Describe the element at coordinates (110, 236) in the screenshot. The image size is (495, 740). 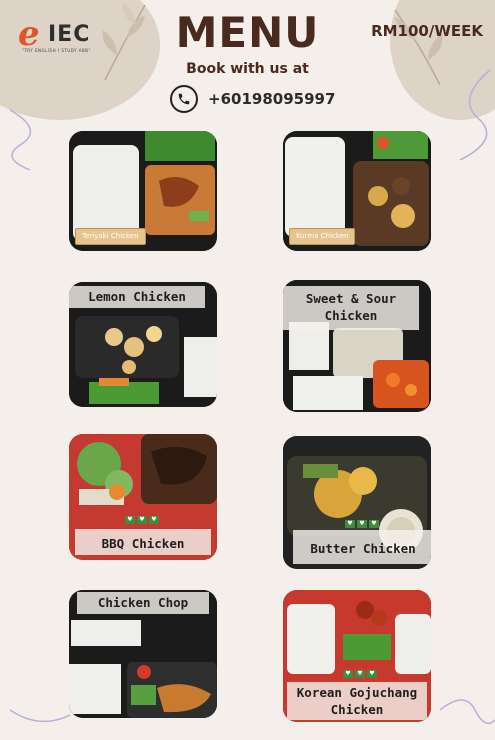
I see `menu-item-label: Teriyaki Chicken` at that location.